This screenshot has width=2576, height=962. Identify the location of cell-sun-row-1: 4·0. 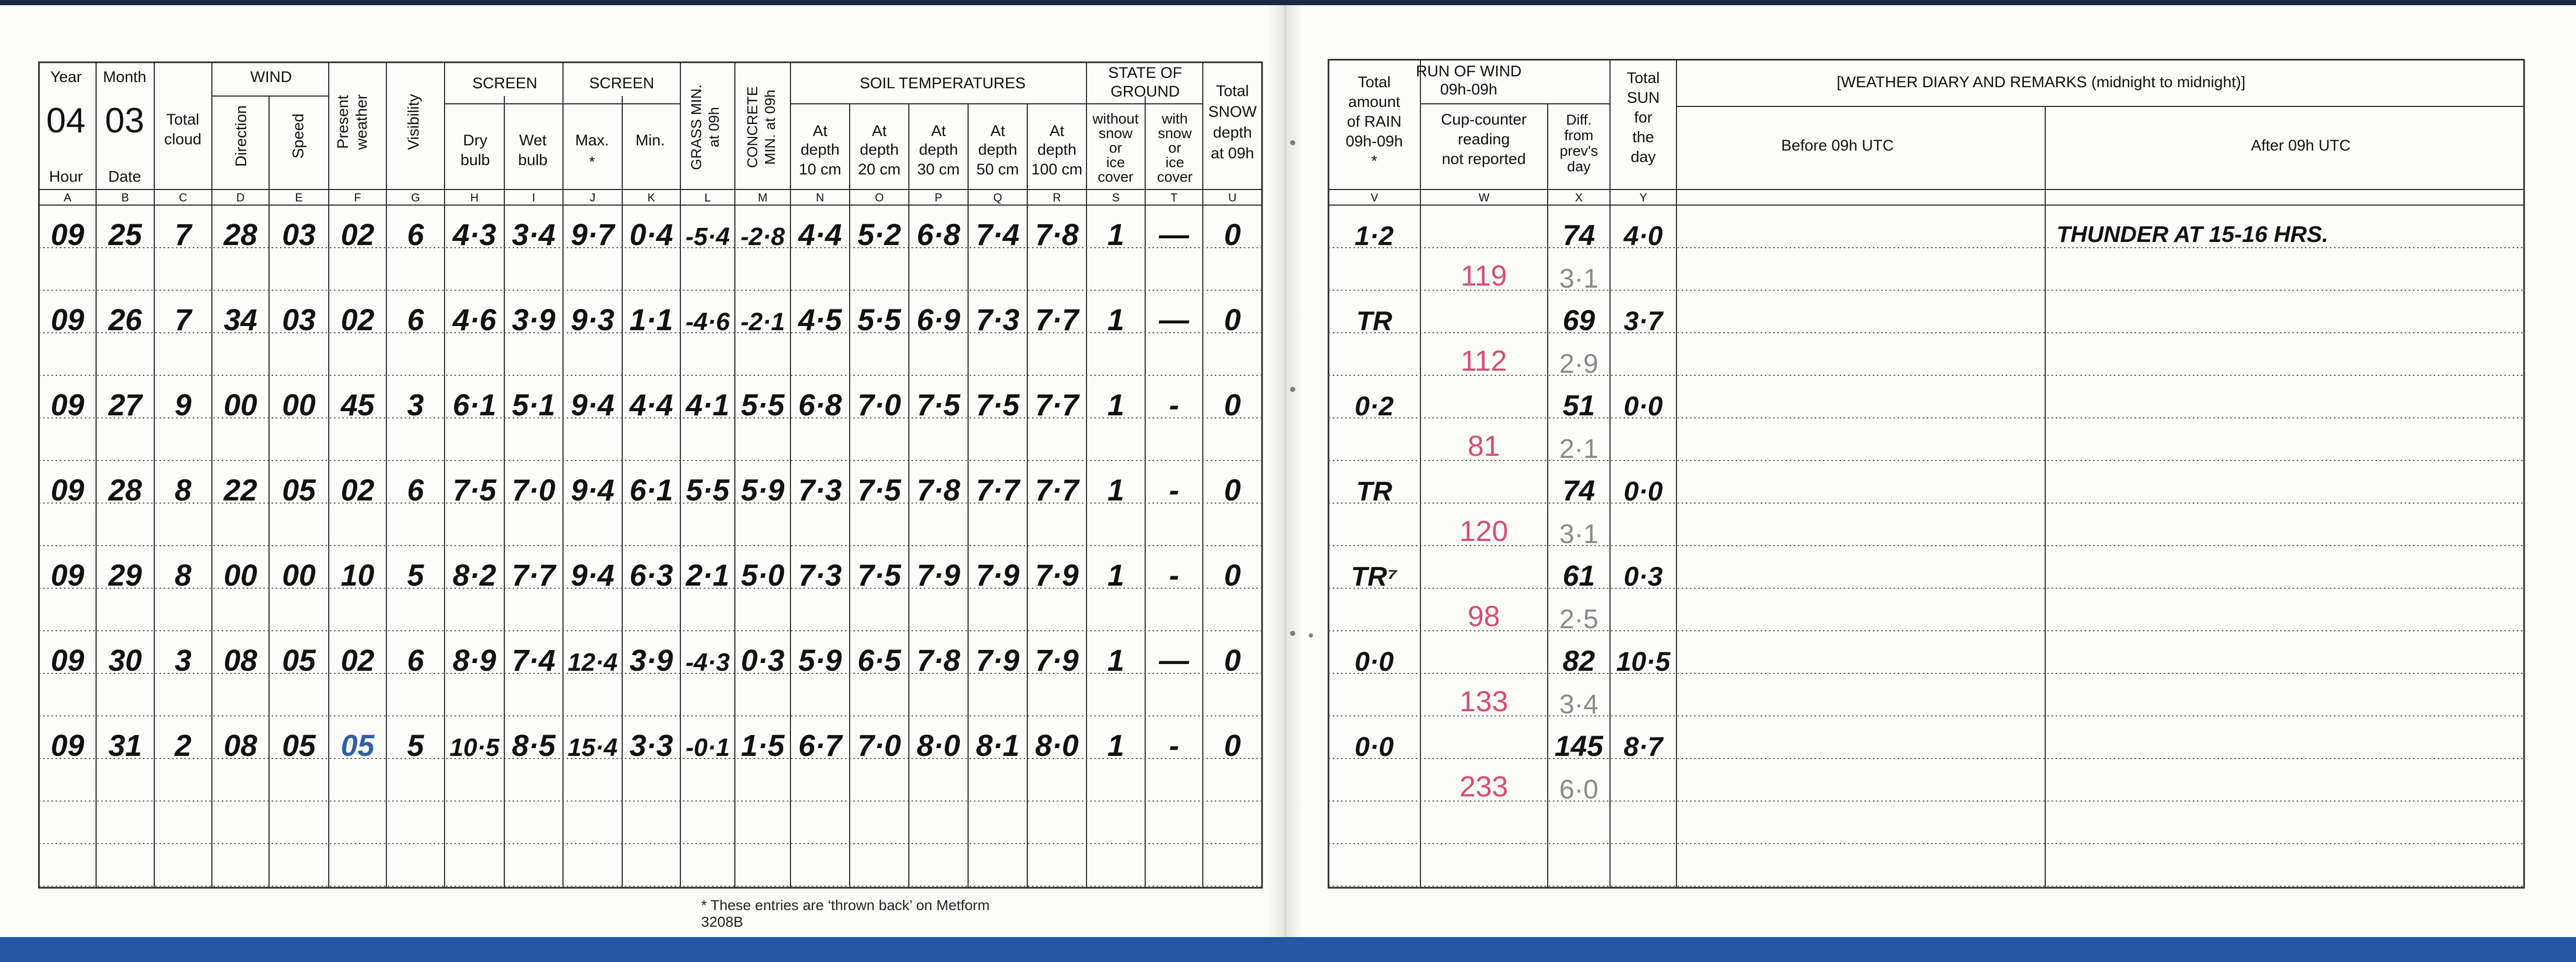
(1643, 236).